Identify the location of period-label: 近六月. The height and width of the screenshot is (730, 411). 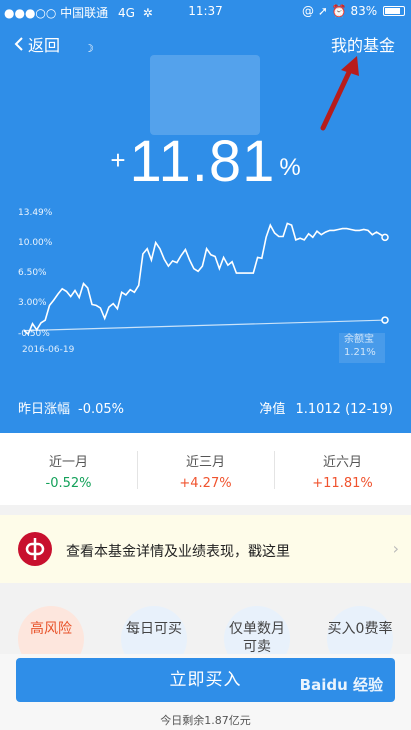
(342, 462).